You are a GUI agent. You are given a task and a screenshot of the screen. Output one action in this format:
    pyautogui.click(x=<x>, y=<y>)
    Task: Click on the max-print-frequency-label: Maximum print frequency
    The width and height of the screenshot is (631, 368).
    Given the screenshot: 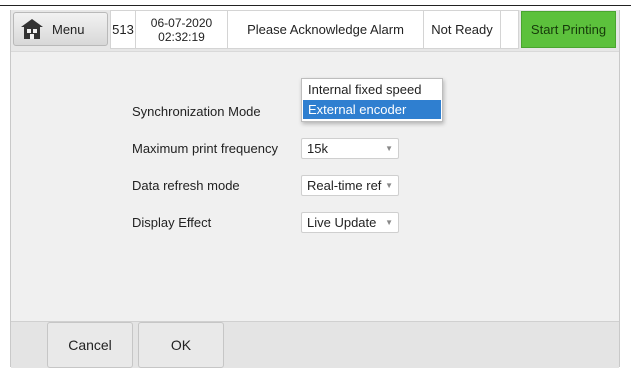 What is the action you would take?
    pyautogui.click(x=205, y=148)
    